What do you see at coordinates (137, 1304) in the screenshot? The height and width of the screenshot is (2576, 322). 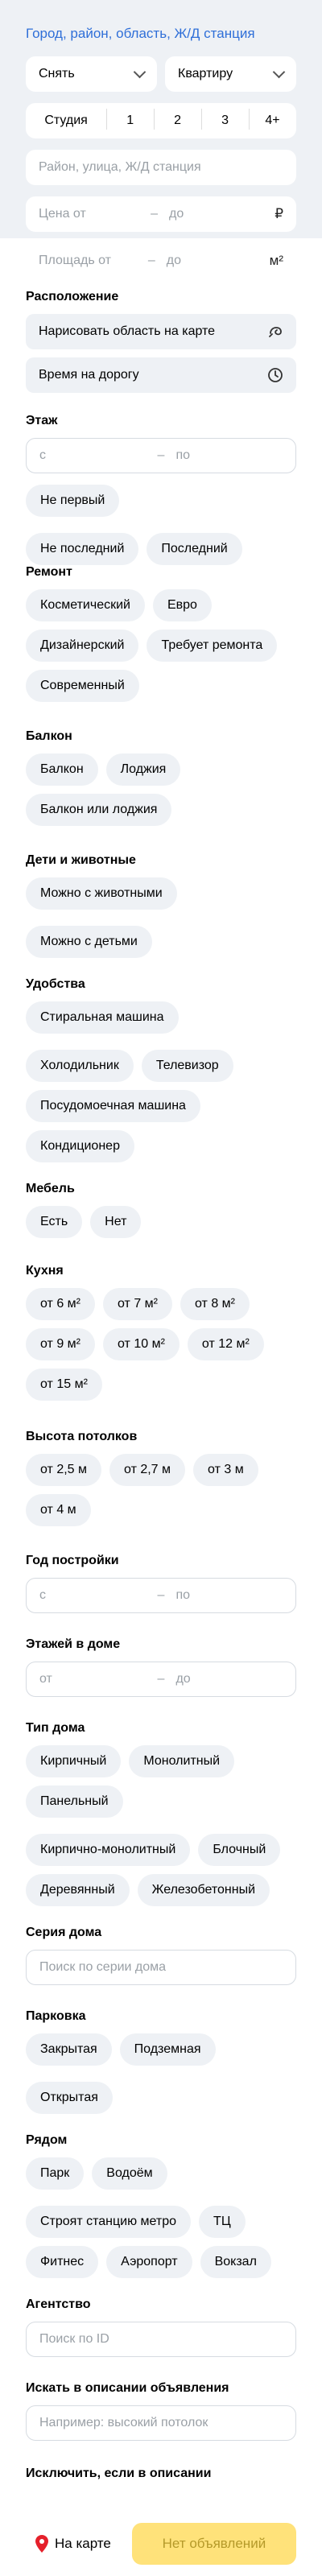 I see `chip-kitchen-7: от 7 м²` at bounding box center [137, 1304].